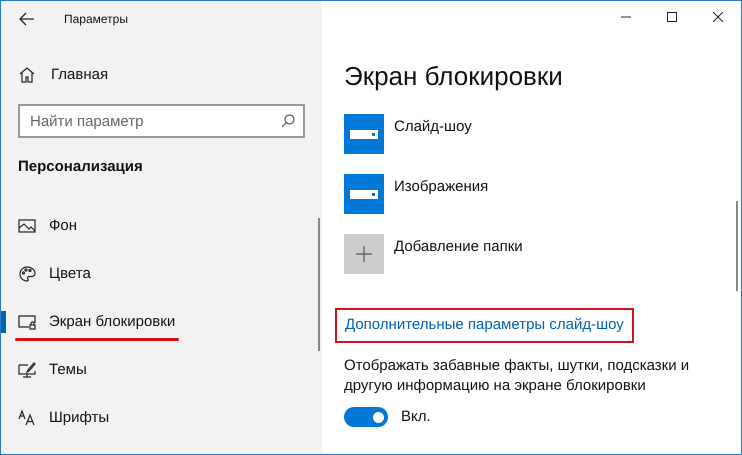  Describe the element at coordinates (48, 274) in the screenshot. I see `nav-item: Цвета` at that location.